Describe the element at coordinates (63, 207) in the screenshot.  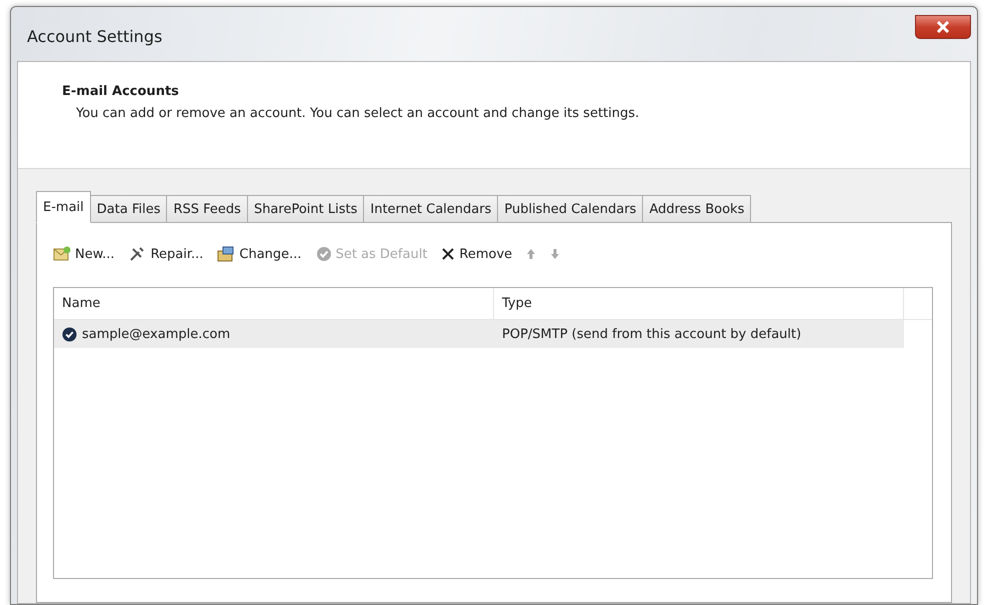
I see `tab: E-mail` at that location.